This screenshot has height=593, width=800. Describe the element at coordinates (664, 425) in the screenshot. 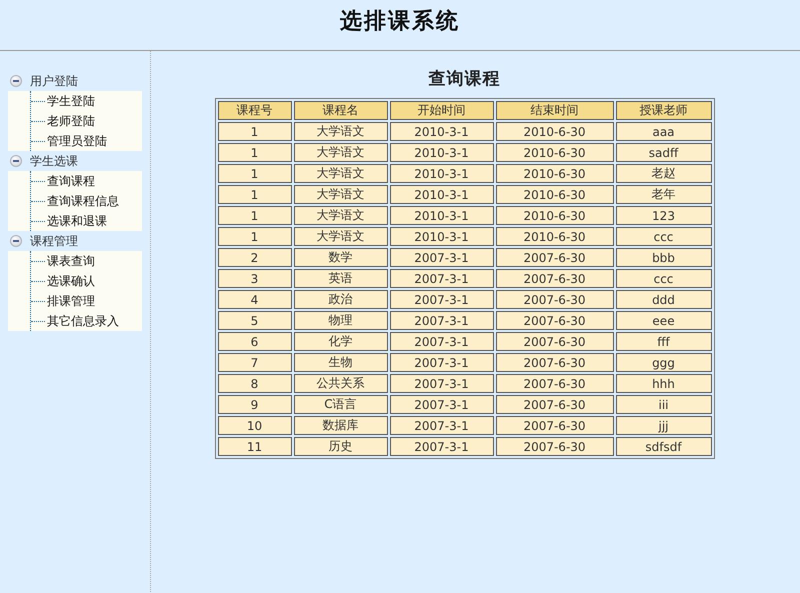

I see `table-cell: jjj` at that location.